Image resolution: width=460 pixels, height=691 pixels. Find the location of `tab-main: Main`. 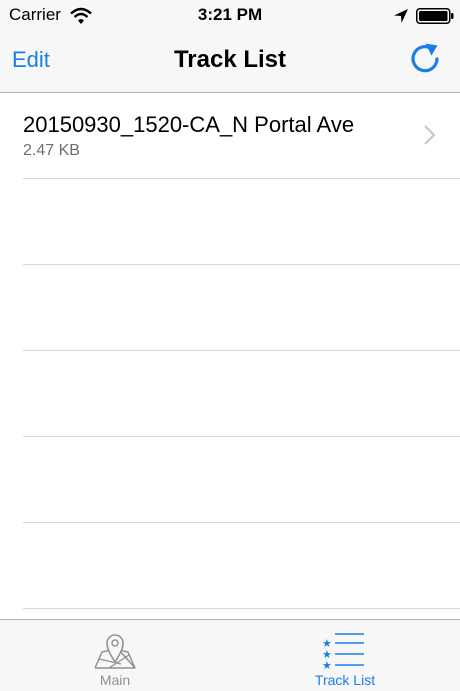

tab-main: Main is located at coordinates (115, 655).